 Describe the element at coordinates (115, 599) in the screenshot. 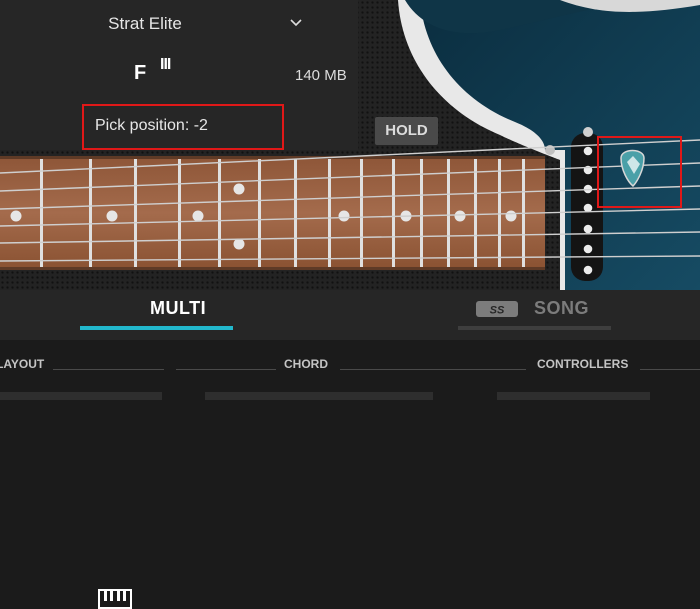

I see `piano-keys-icon` at that location.